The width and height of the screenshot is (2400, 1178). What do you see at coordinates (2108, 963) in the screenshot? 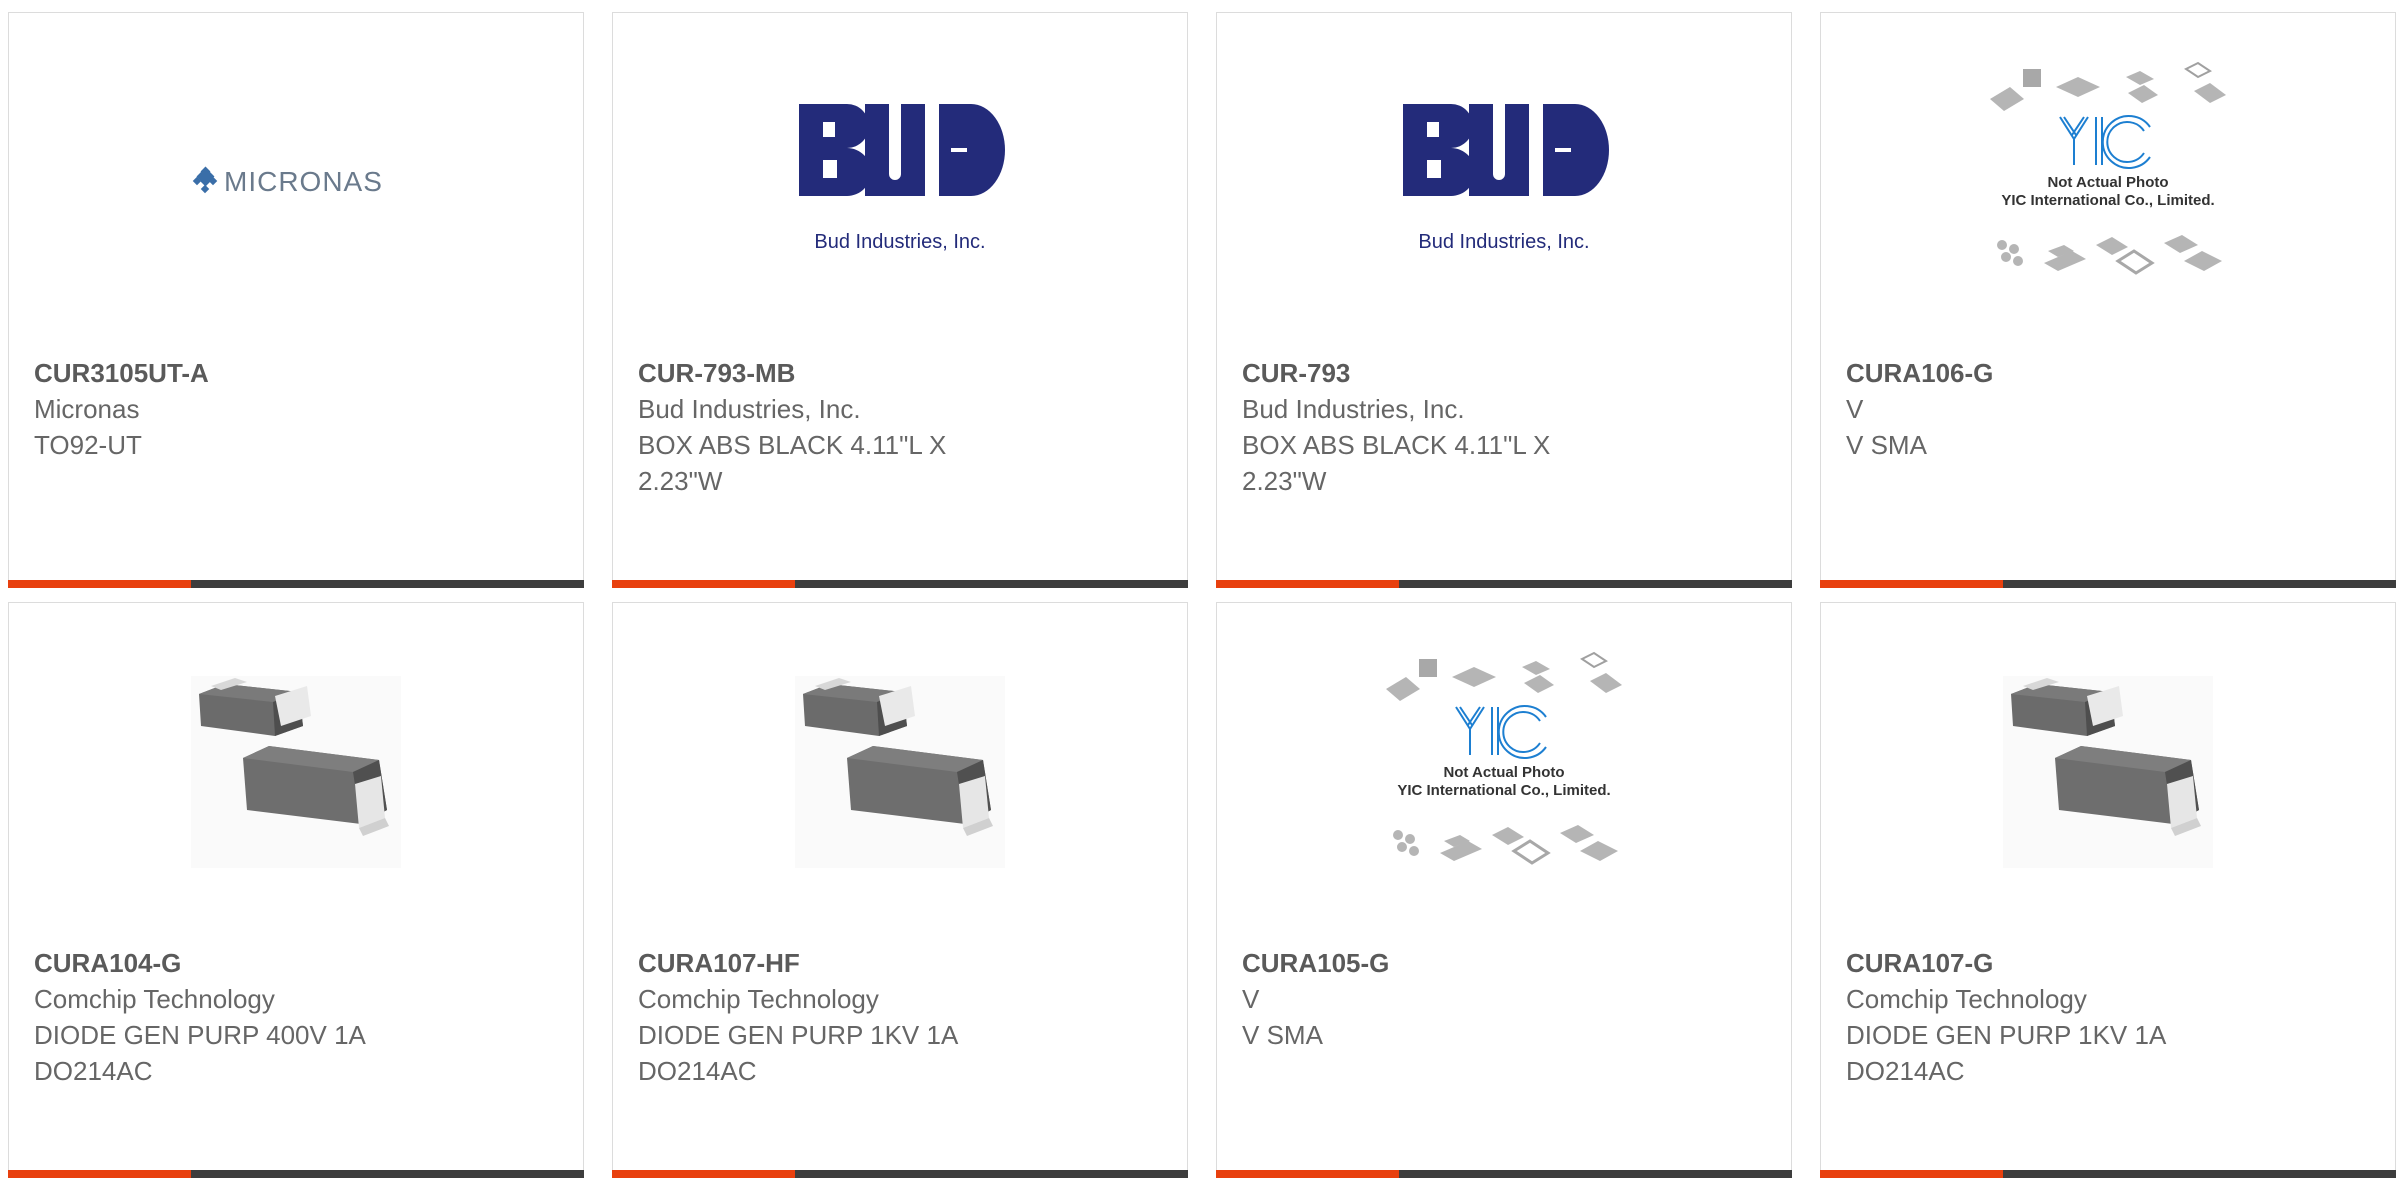
I see `part-number: CURA107-G` at bounding box center [2108, 963].